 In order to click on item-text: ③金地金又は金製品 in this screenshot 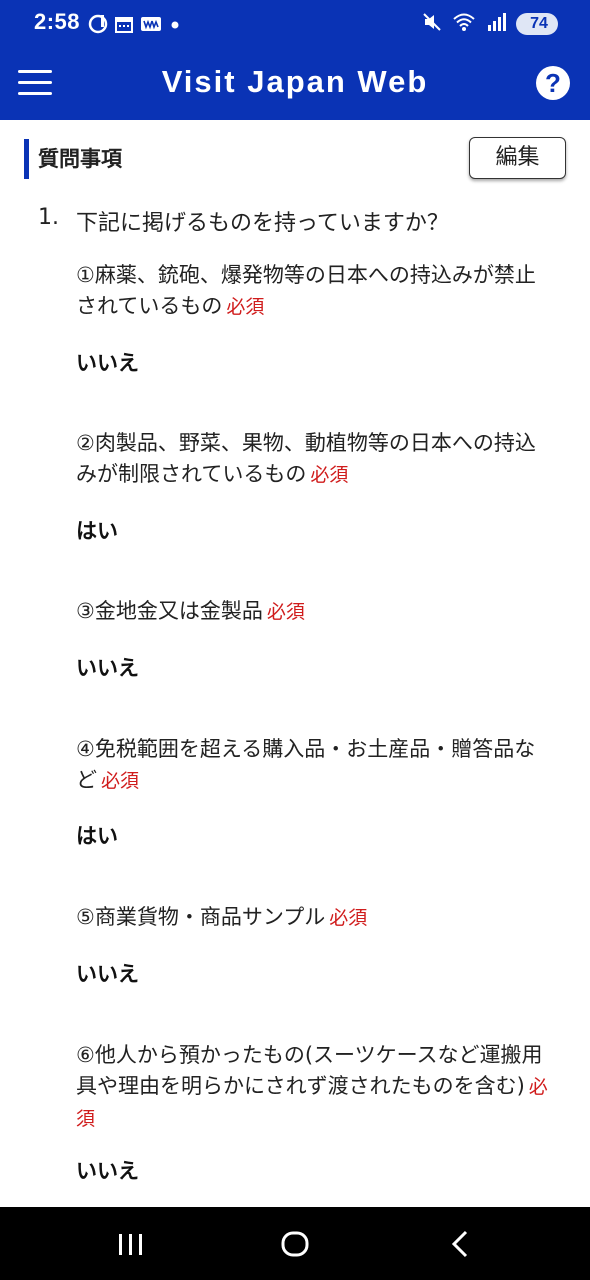, I will do `click(169, 611)`.